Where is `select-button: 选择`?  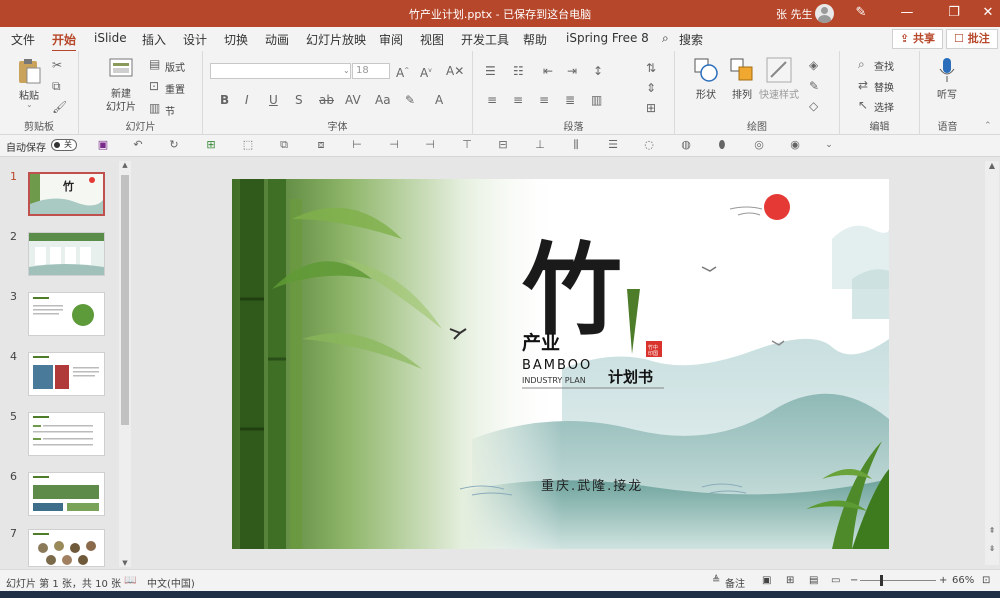
select-button: 选择 is located at coordinates (884, 106).